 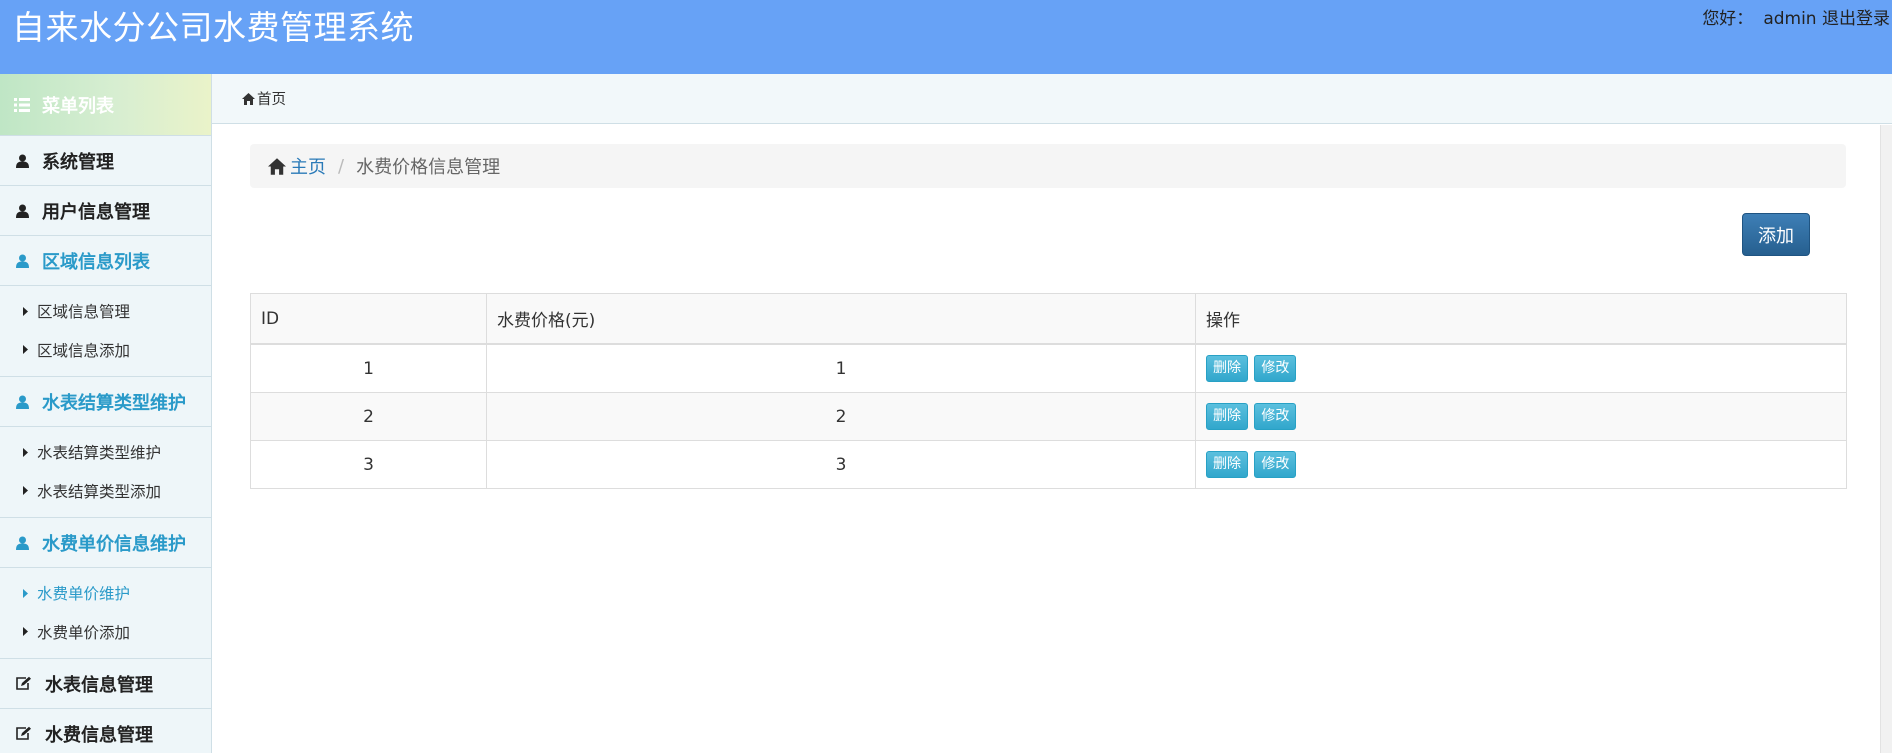 What do you see at coordinates (308, 167) in the screenshot?
I see `breadcrumb-home-label: 主页` at bounding box center [308, 167].